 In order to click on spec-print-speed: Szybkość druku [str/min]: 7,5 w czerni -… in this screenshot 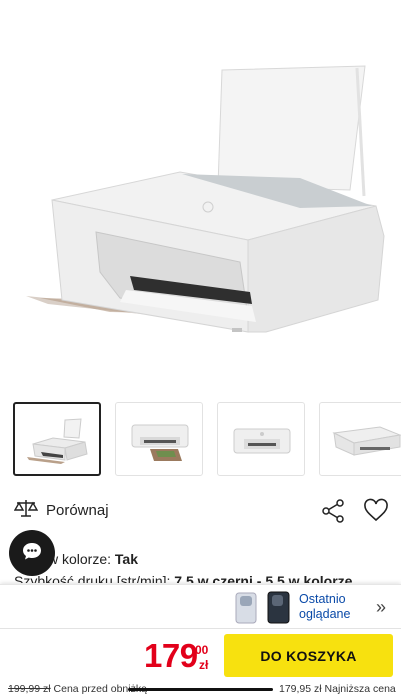, I will do `click(183, 578)`.